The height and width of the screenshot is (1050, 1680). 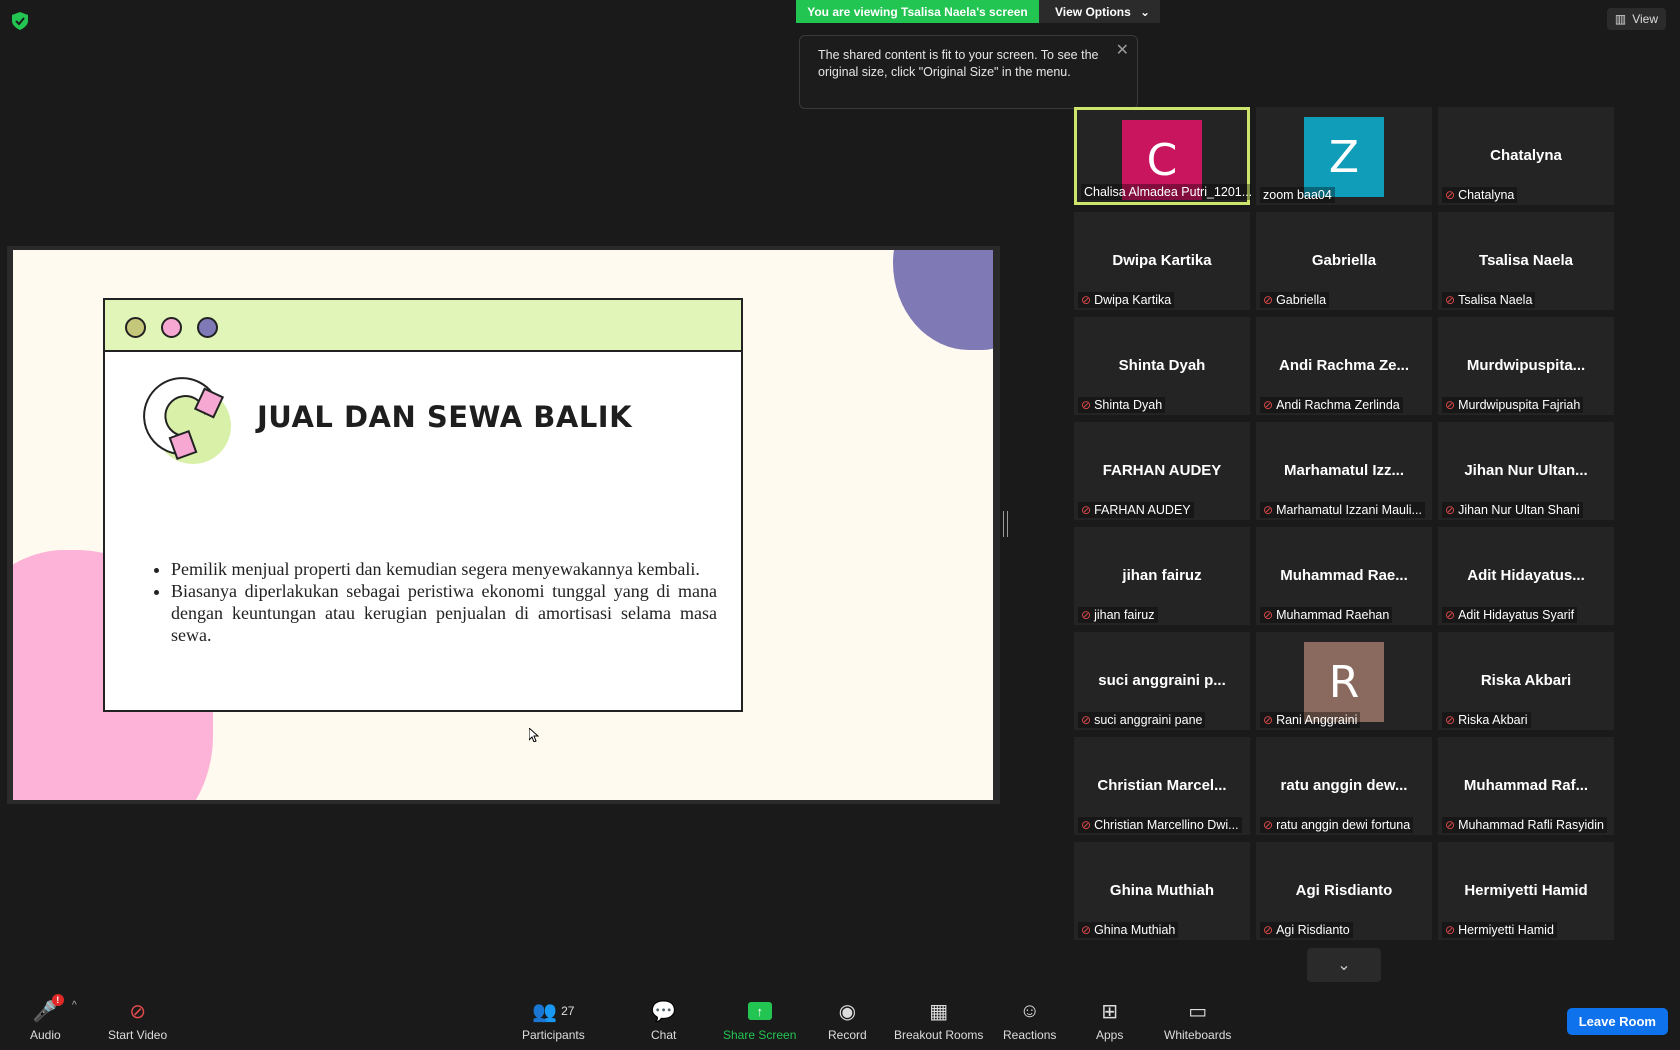 What do you see at coordinates (1344, 681) in the screenshot?
I see `participant-tile: R ⊘ Rani Anggraini` at bounding box center [1344, 681].